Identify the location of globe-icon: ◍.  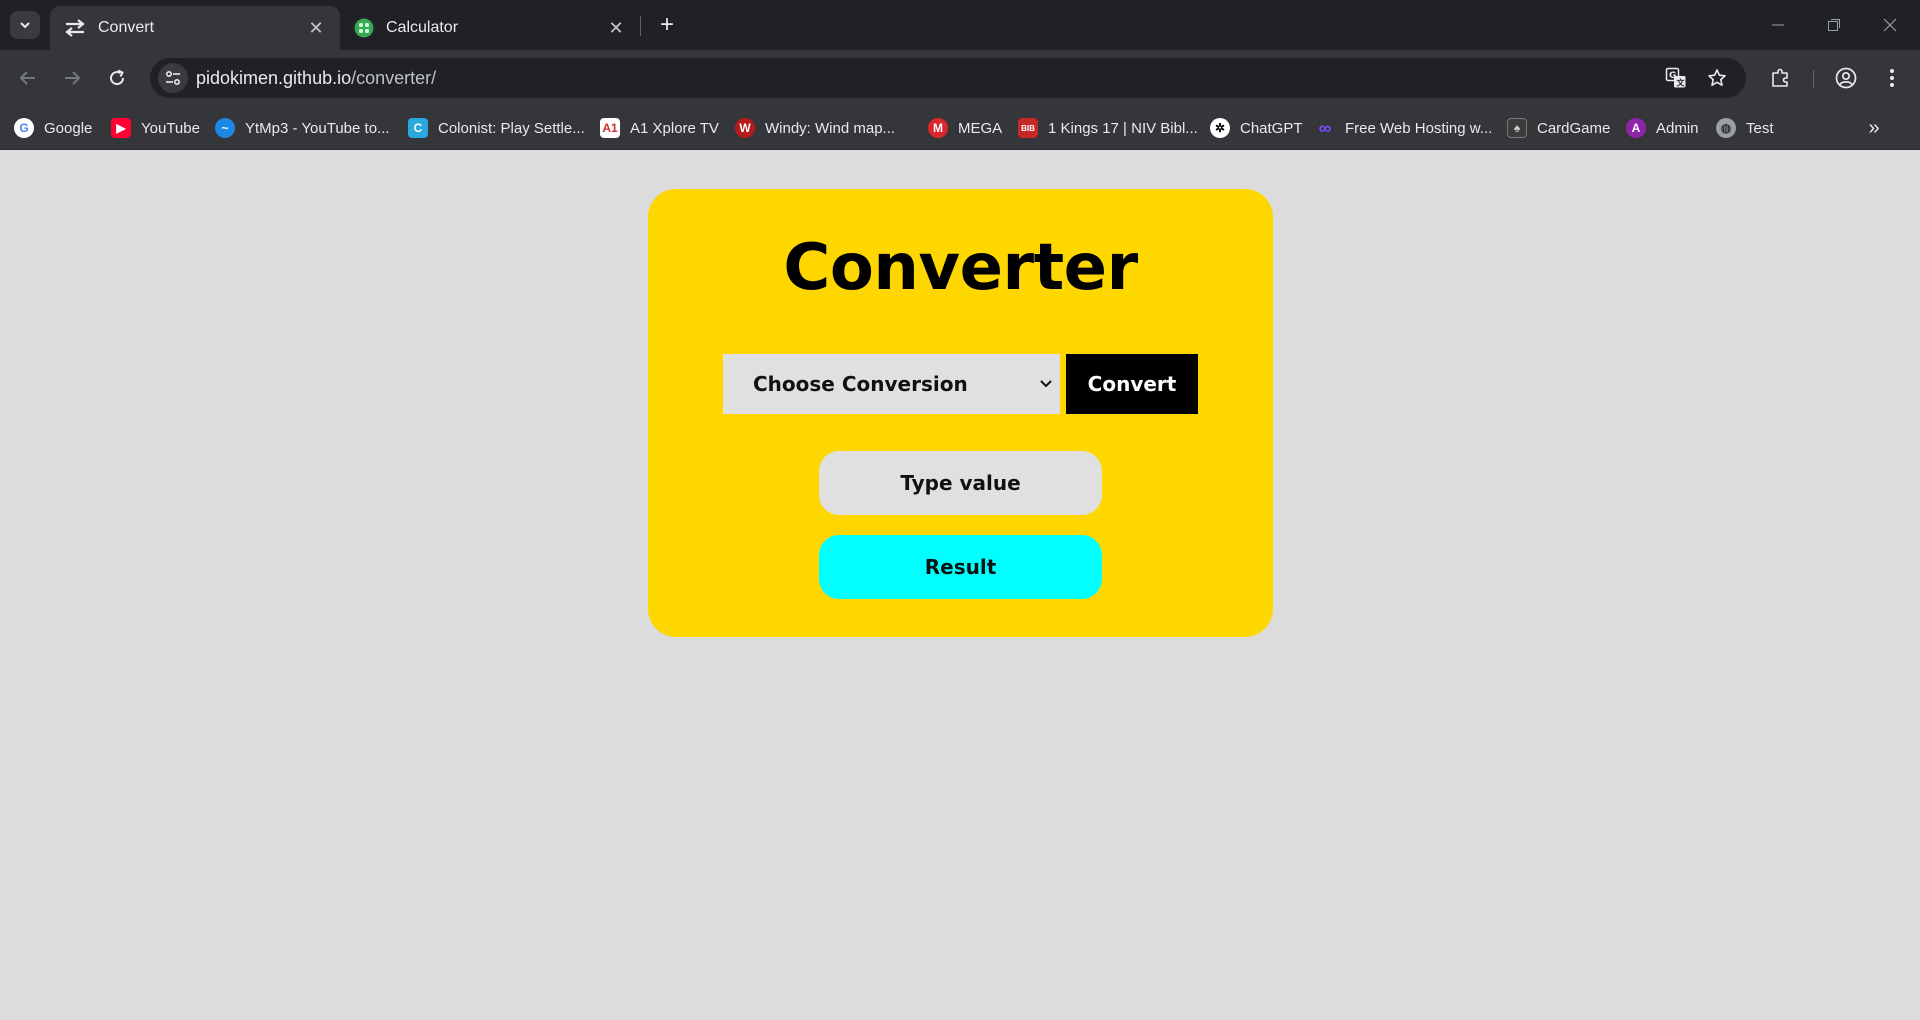
(1726, 128).